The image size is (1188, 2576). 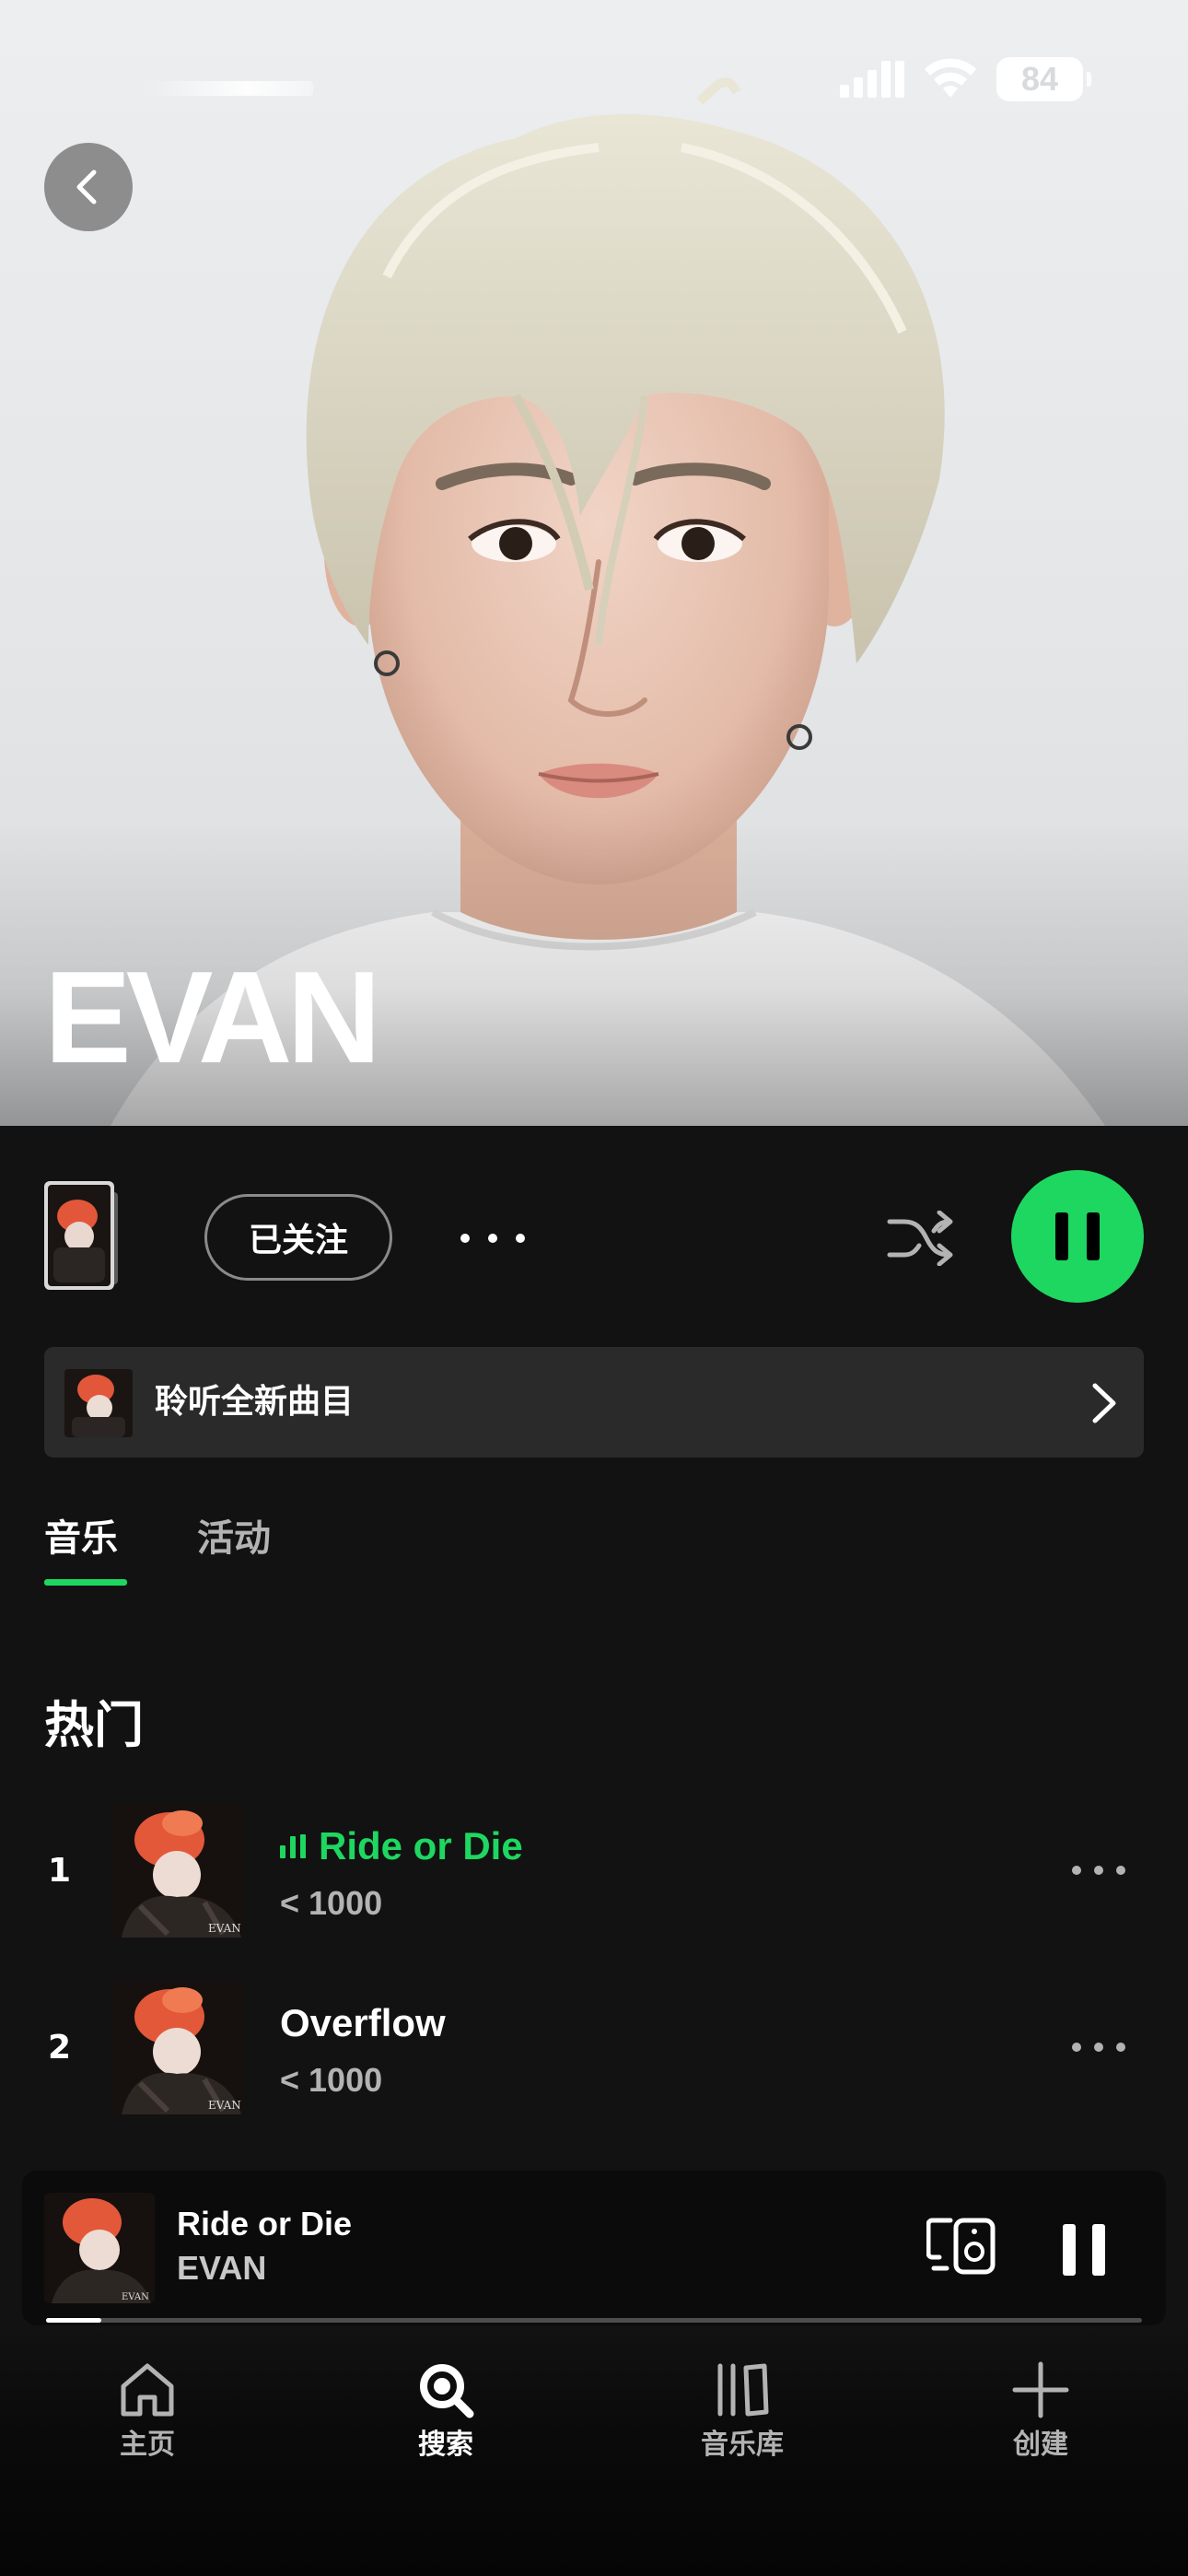 What do you see at coordinates (961, 2246) in the screenshot?
I see `connect-device-icon` at bounding box center [961, 2246].